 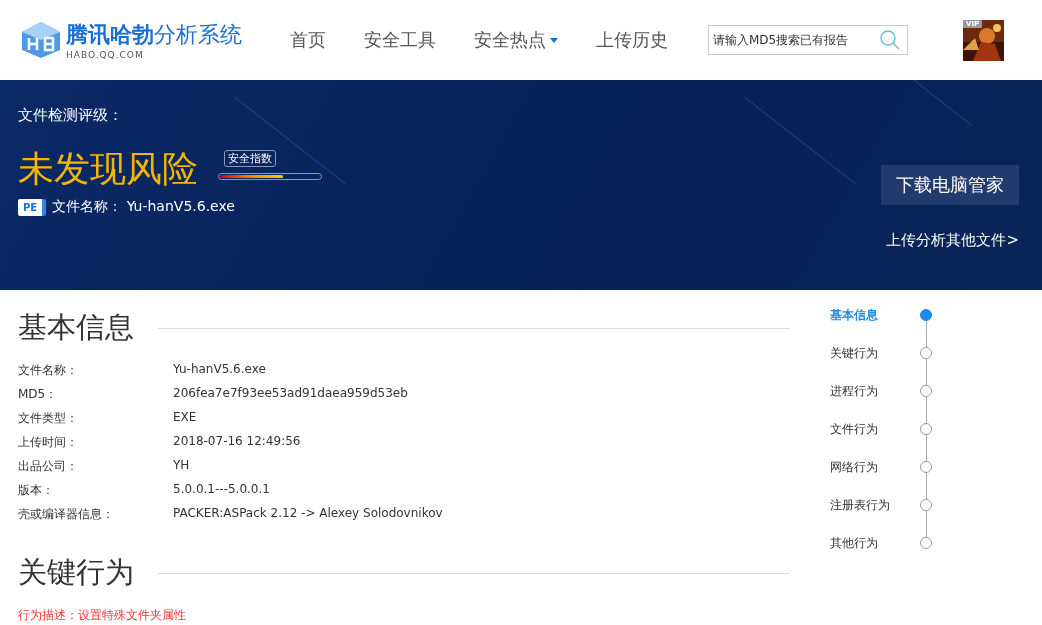 I want to click on side-nav-item: 网络行为, so click(x=881, y=467).